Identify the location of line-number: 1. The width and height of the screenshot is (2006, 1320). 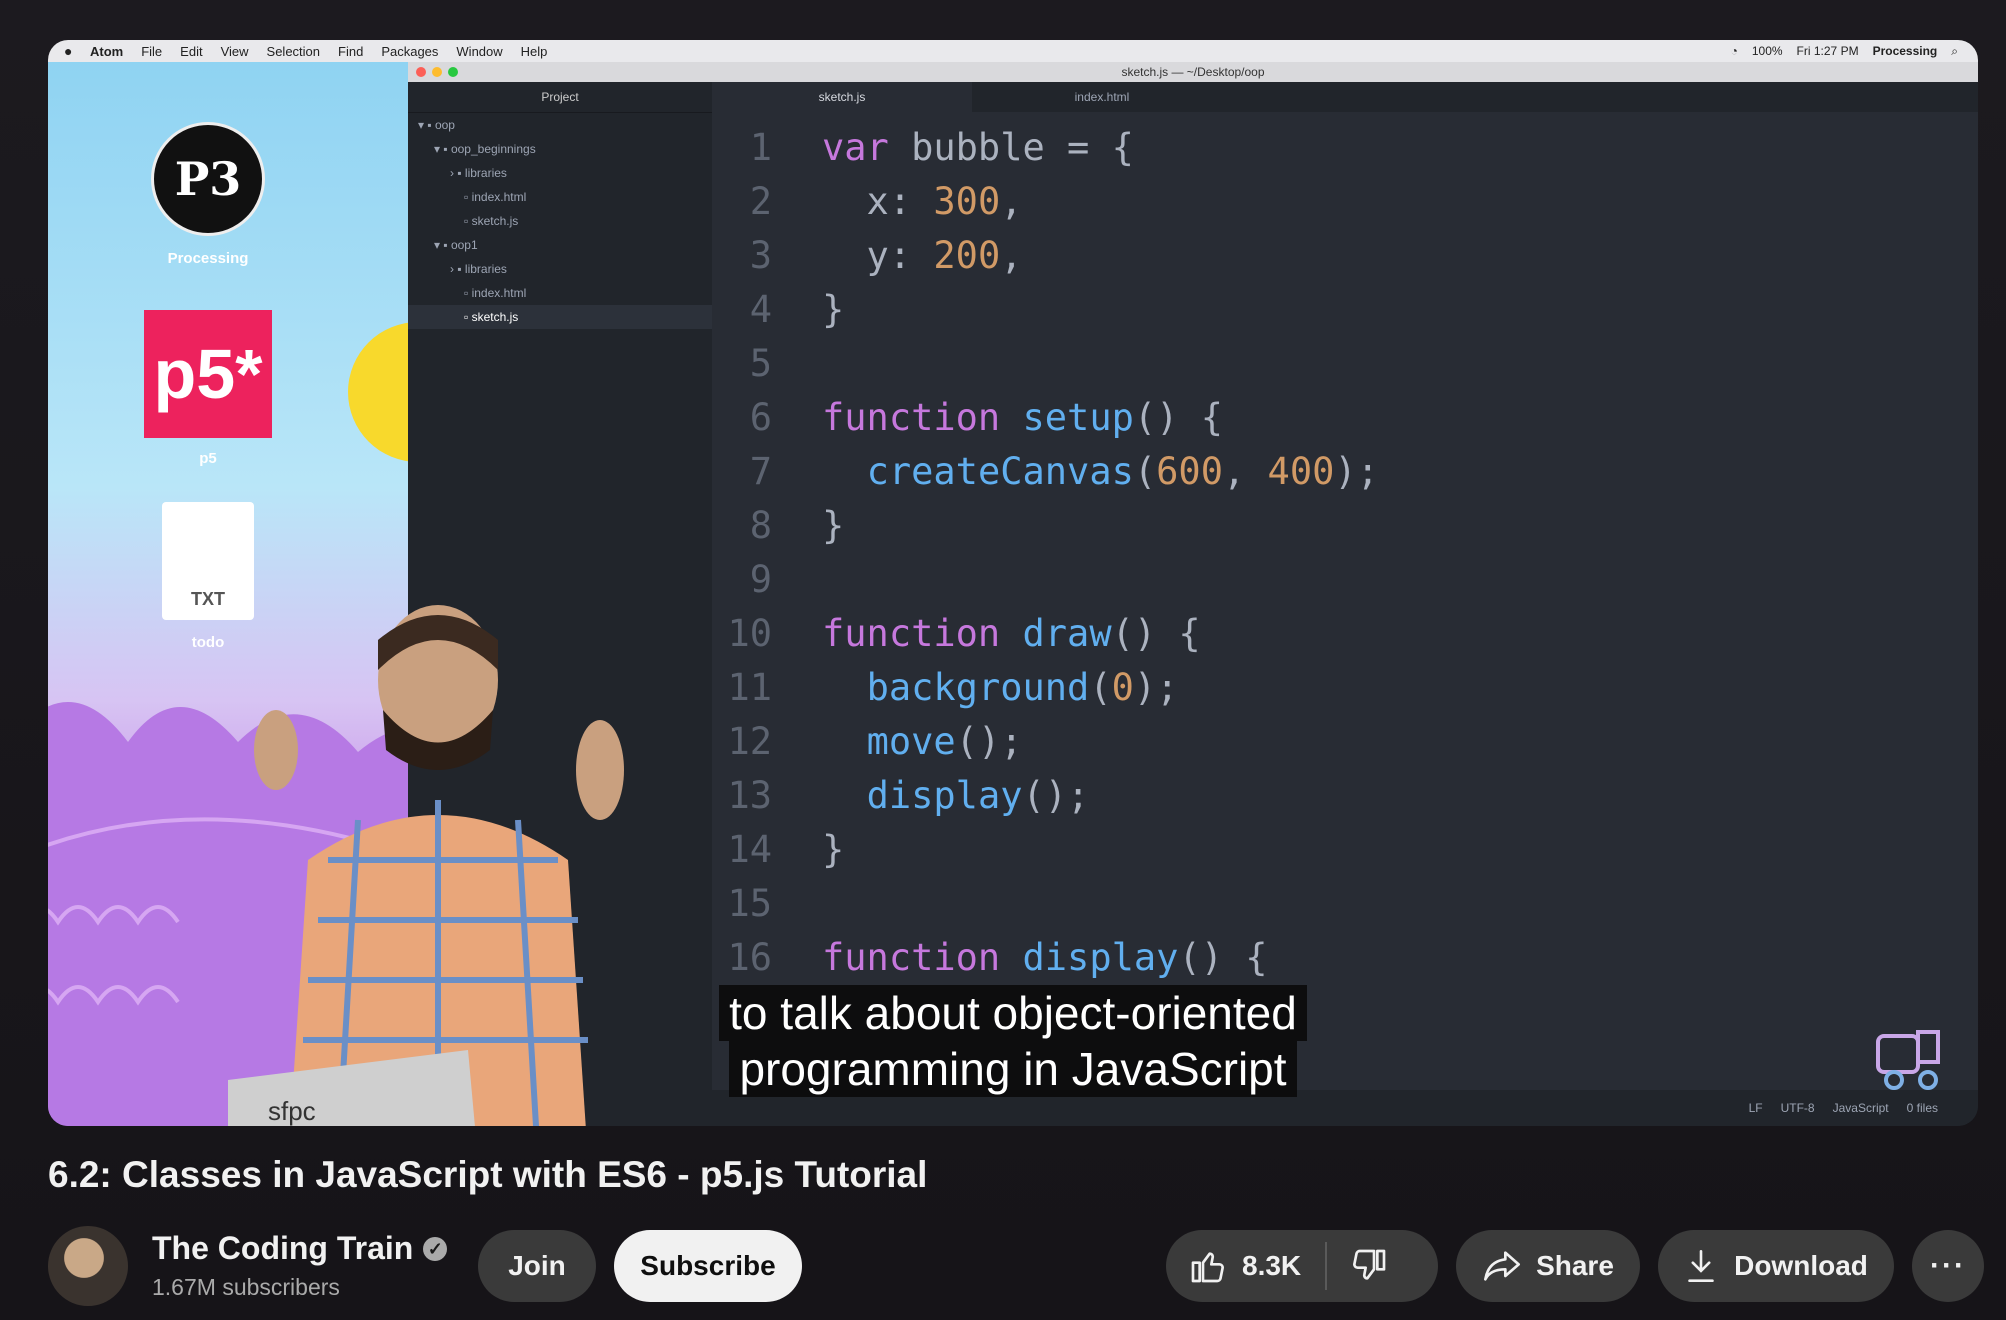
(760, 147).